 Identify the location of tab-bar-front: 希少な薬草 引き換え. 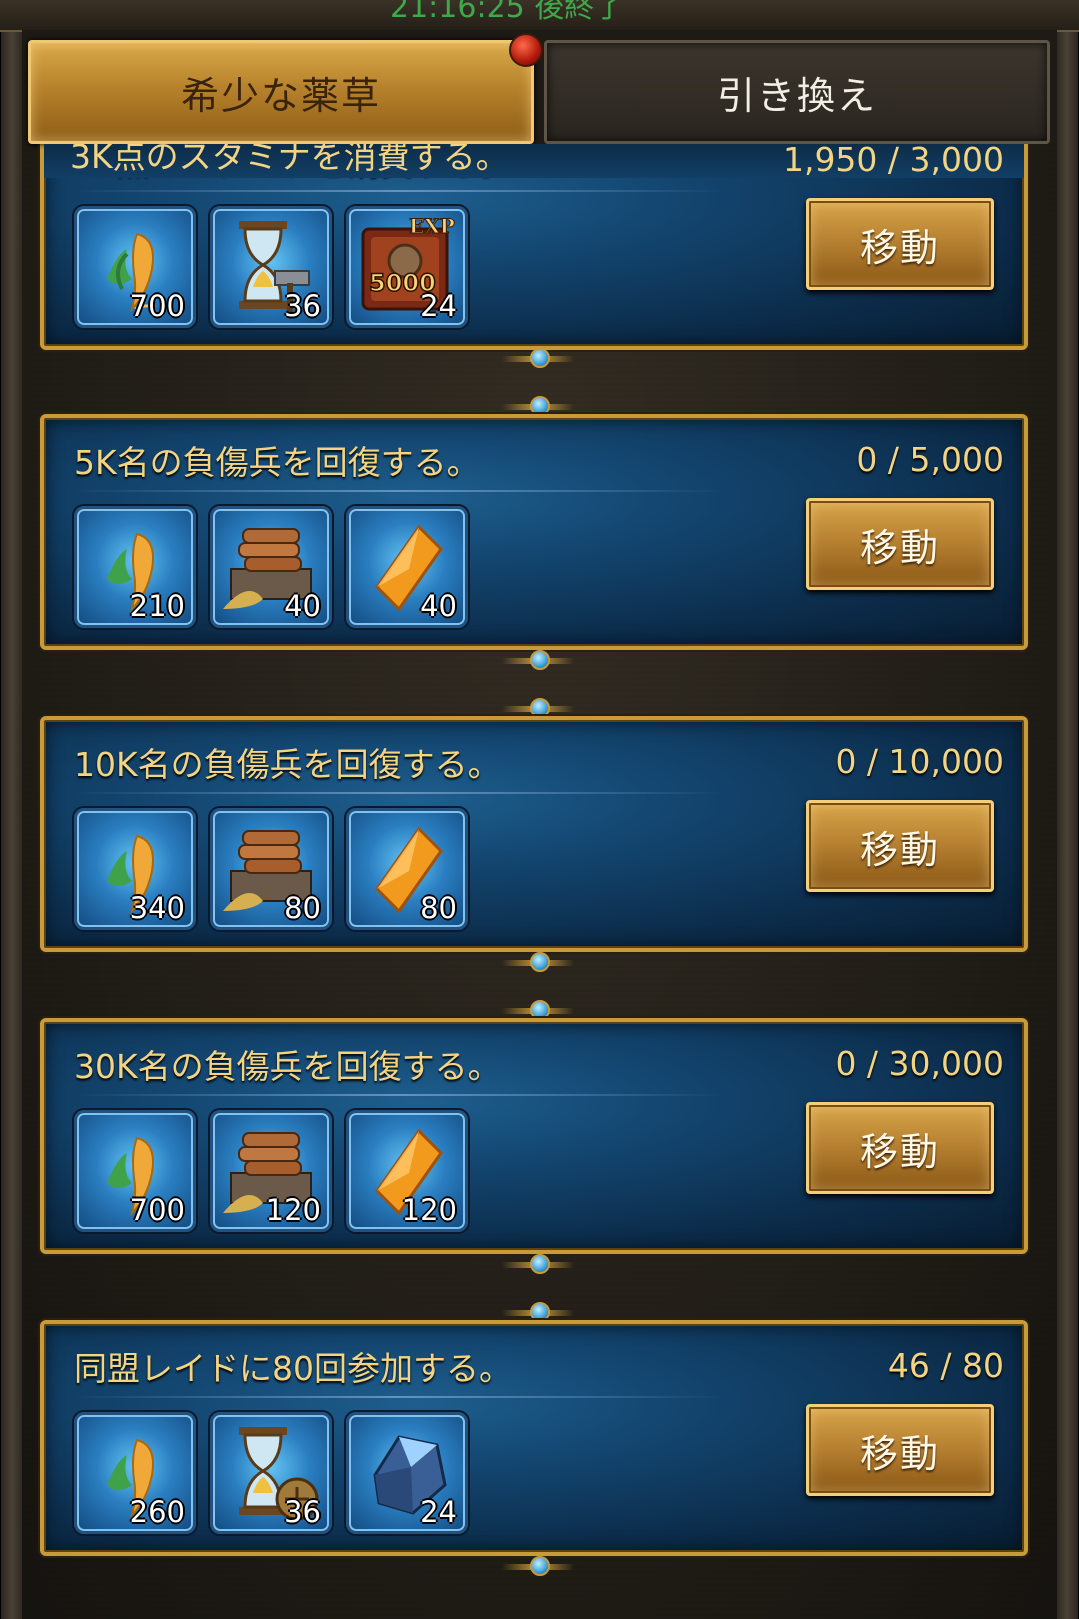
(539, 88).